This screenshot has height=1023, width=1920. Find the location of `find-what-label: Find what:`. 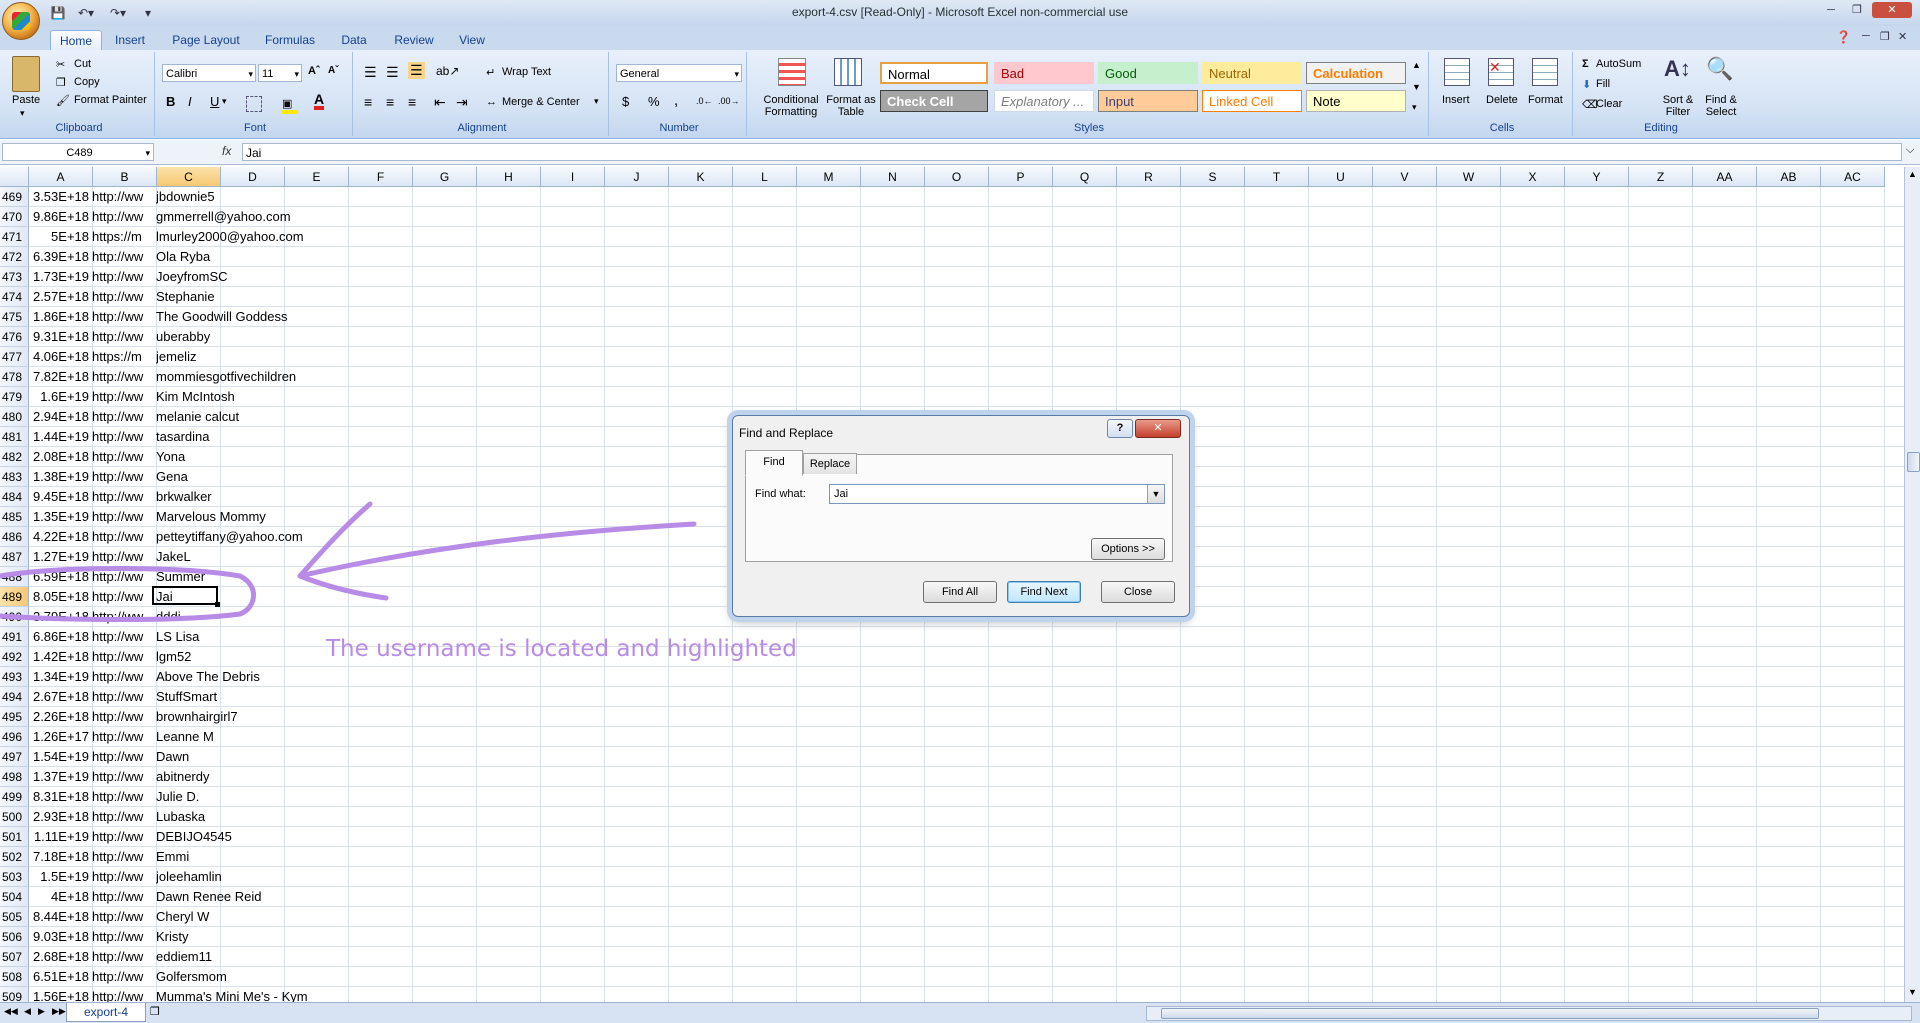

find-what-label: Find what: is located at coordinates (780, 494).